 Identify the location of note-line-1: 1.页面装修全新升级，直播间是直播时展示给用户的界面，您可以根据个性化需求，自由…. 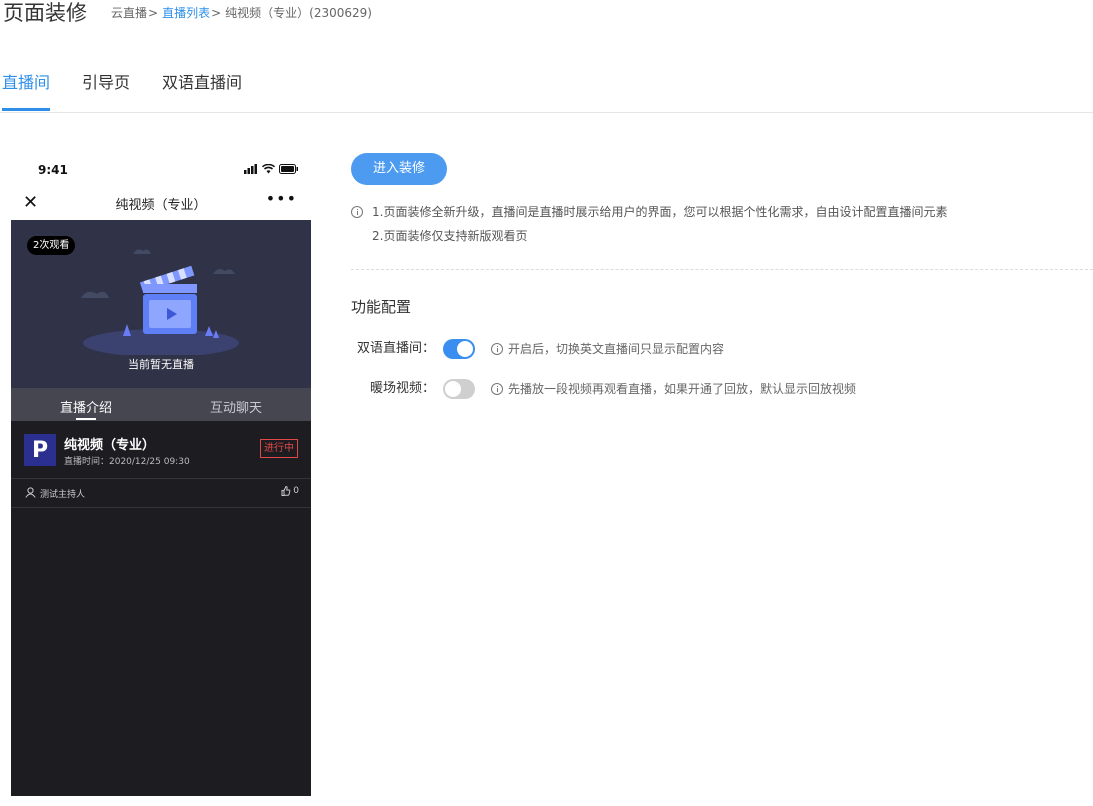
(660, 212).